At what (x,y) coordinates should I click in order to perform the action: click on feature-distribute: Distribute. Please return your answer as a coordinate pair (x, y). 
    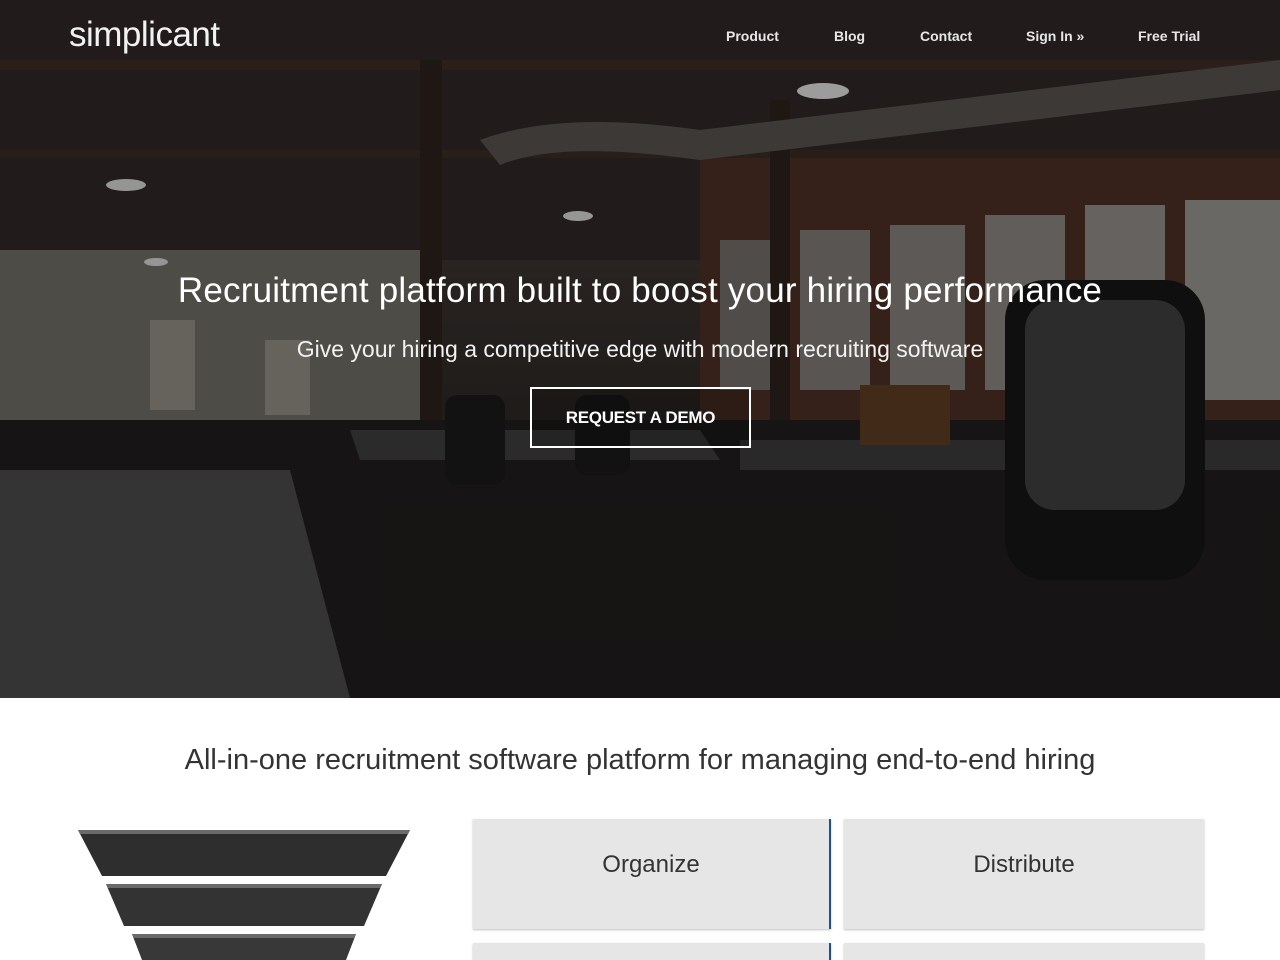
    Looking at the image, I should click on (1024, 874).